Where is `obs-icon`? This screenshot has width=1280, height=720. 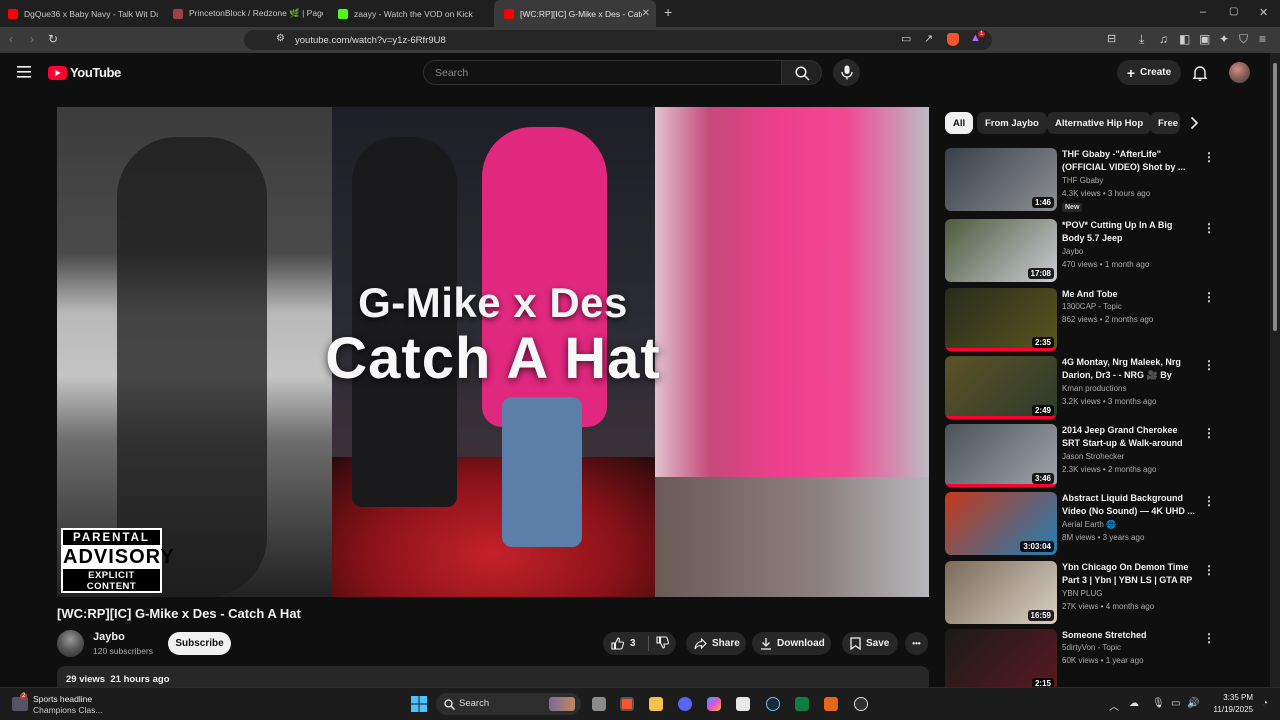
obs-icon is located at coordinates (861, 704).